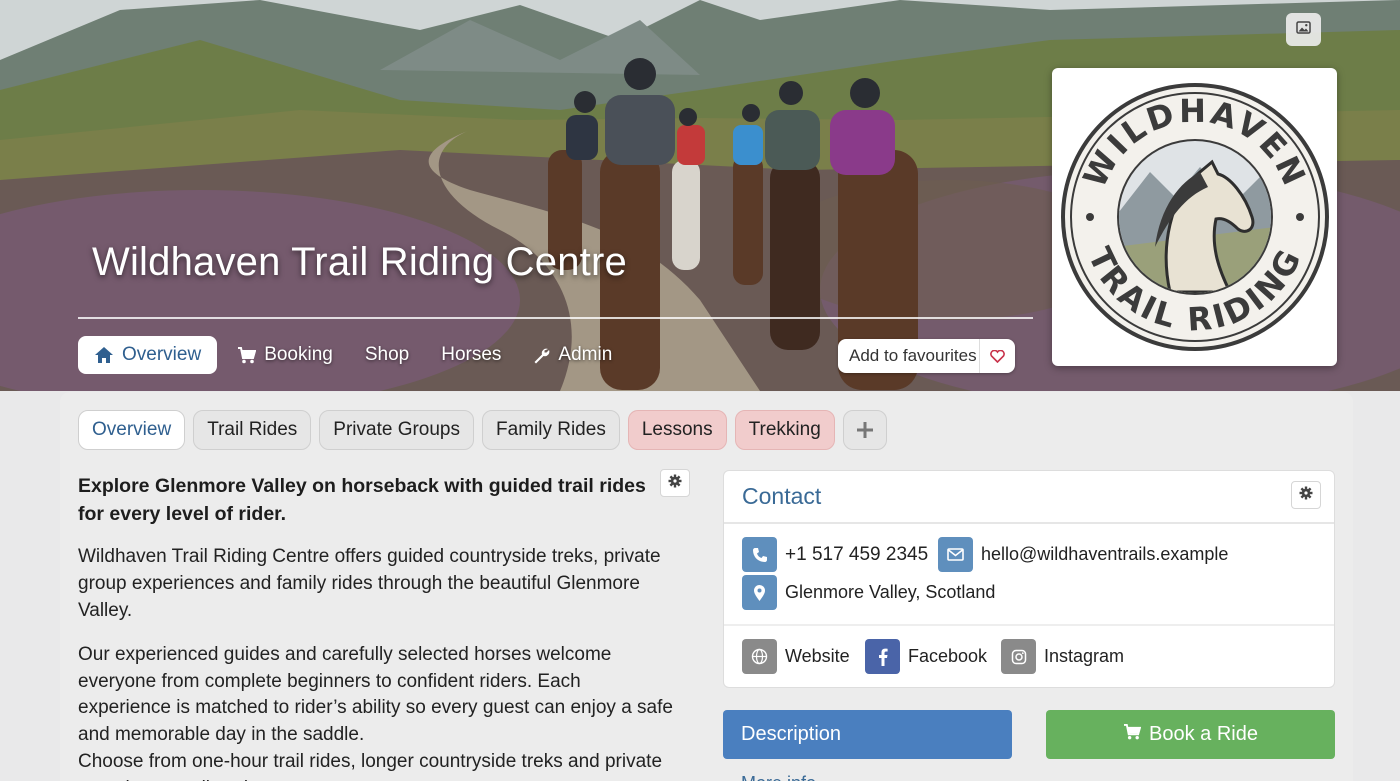 This screenshot has height=781, width=1400. Describe the element at coordinates (867, 734) in the screenshot. I see `description-button: Description` at that location.